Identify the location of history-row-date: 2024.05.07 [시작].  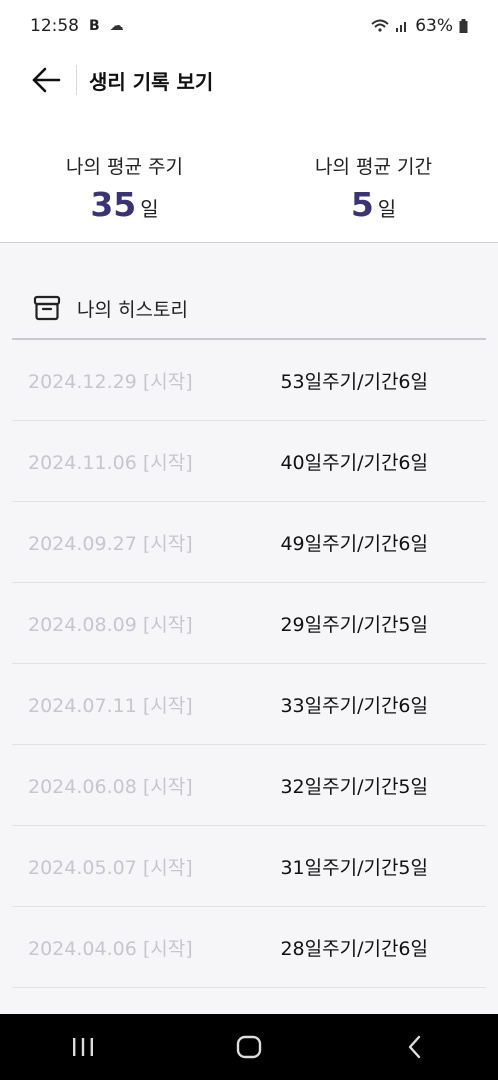
(110, 867).